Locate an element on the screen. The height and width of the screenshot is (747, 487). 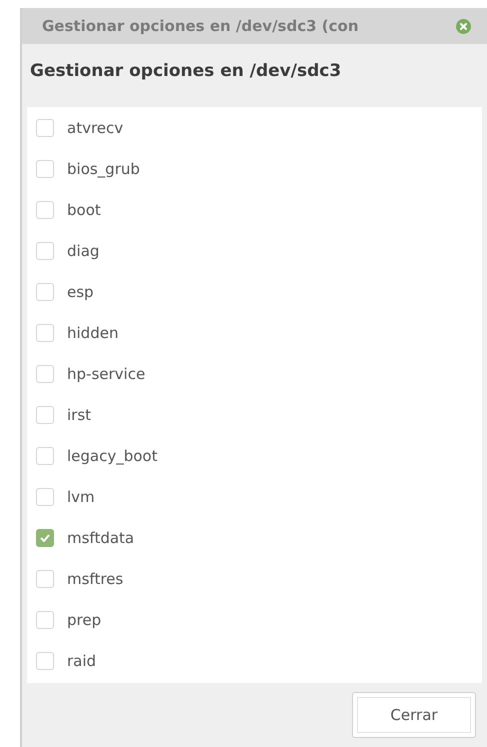
close-button: Cerrar is located at coordinates (414, 715).